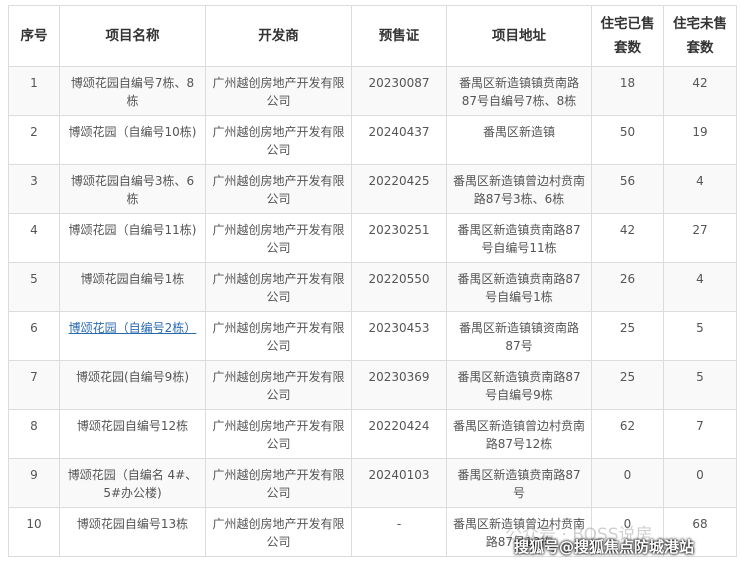 The width and height of the screenshot is (740, 564). What do you see at coordinates (132, 91) in the screenshot?
I see `project-name-cell: 博颂花园自编号7栋、8栋` at bounding box center [132, 91].